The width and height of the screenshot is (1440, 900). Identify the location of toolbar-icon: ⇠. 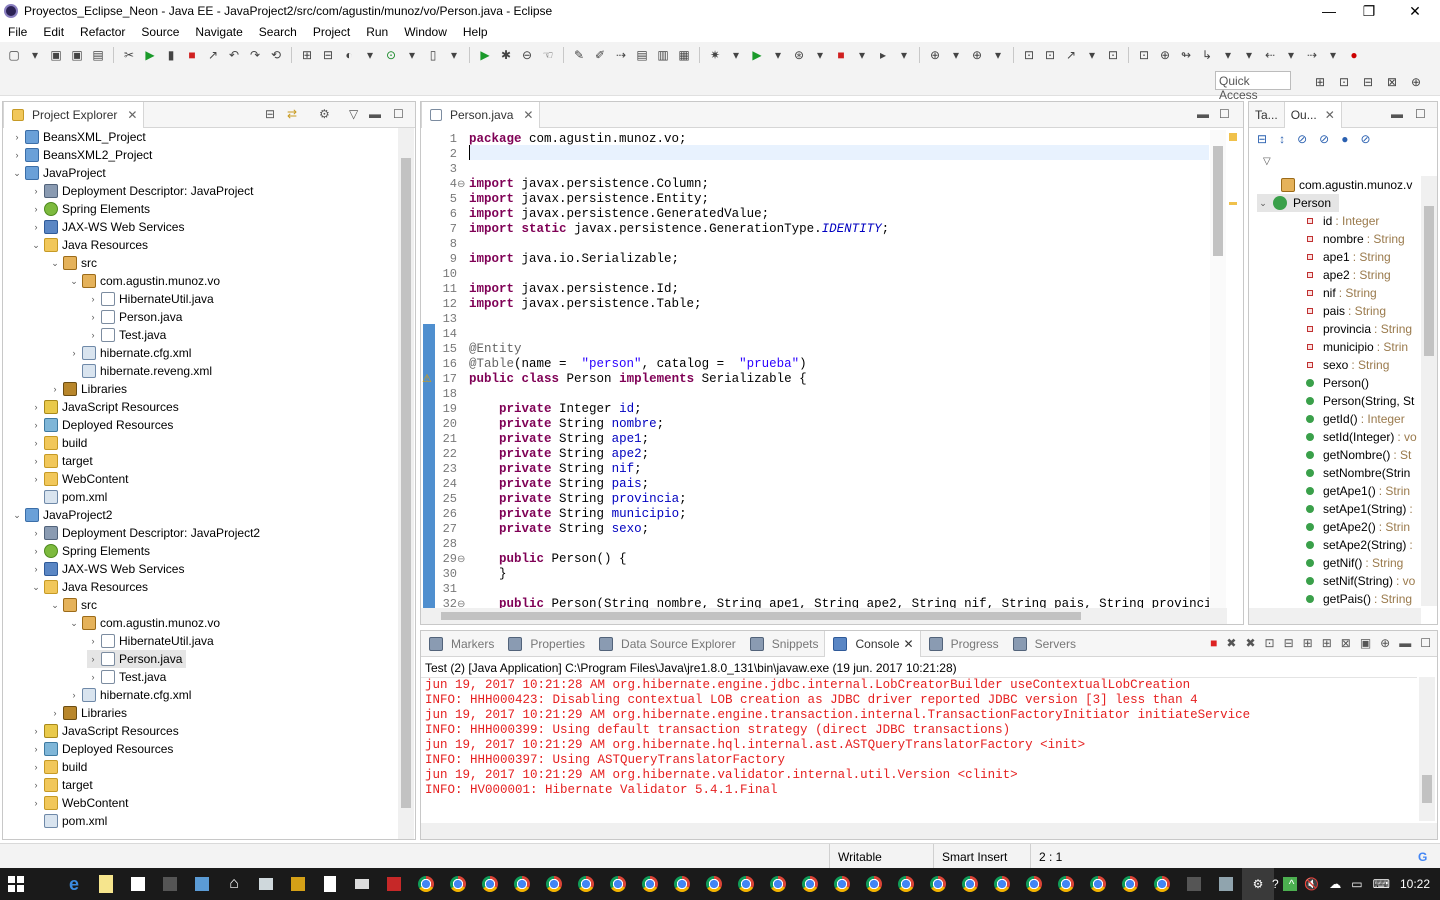
(1270, 55).